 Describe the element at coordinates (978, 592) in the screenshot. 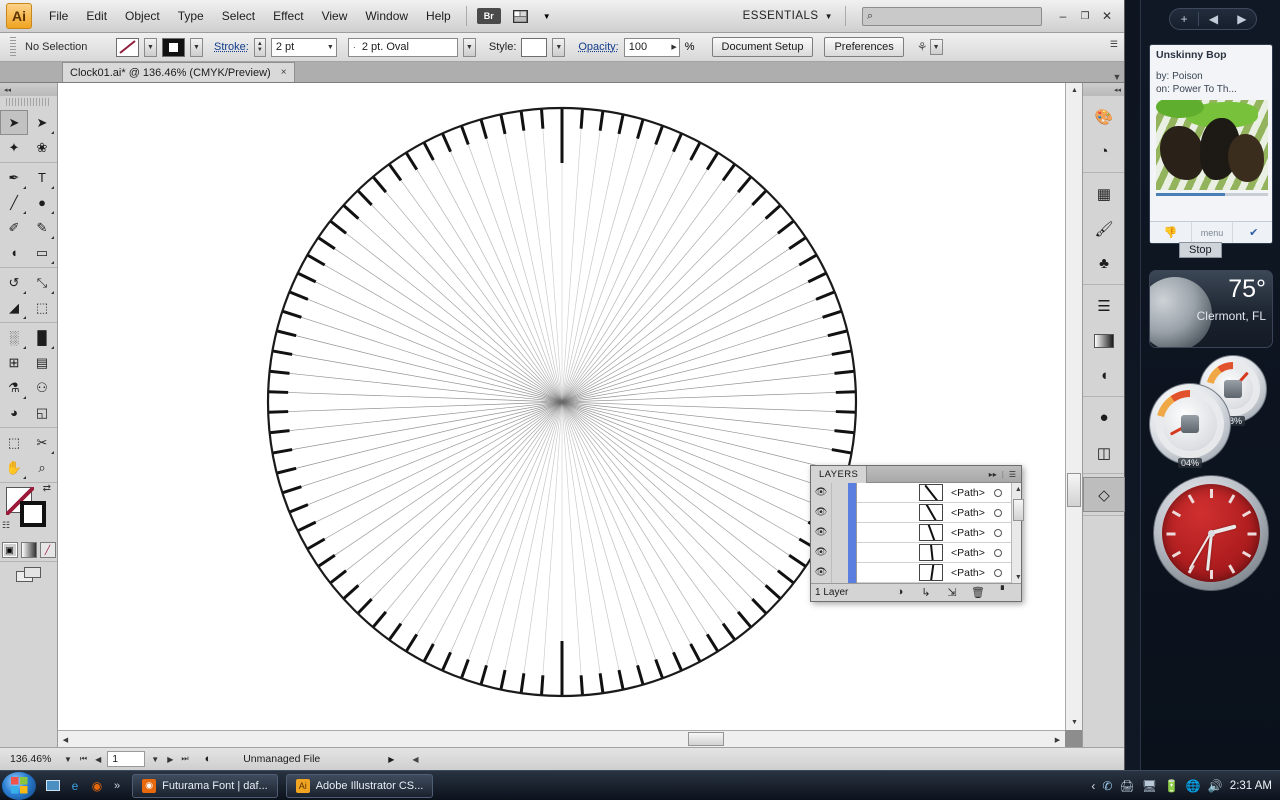

I see `delete-selection-icon: 🗑` at that location.